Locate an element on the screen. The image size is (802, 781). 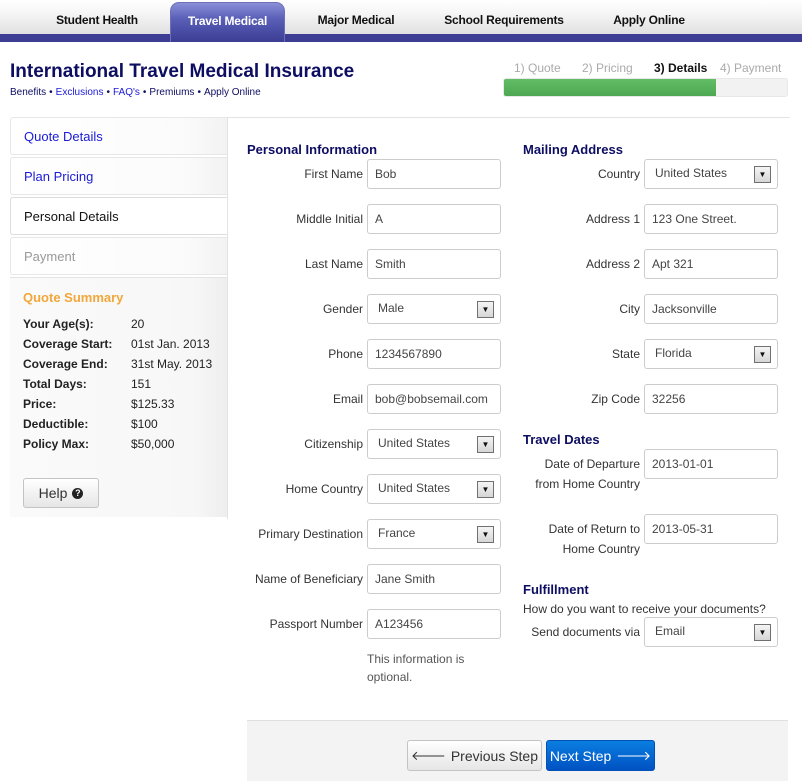
step-quote: 1) Quote is located at coordinates (537, 68).